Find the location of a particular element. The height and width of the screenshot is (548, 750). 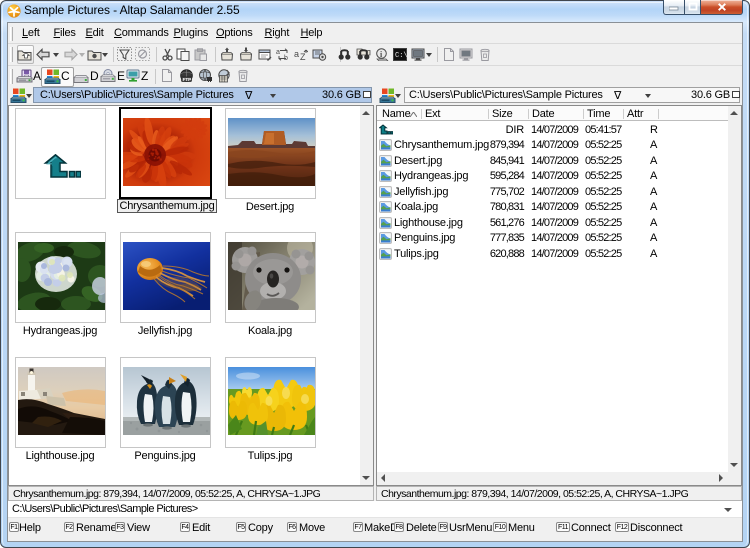

svg-text: Z is located at coordinates (303, 56).